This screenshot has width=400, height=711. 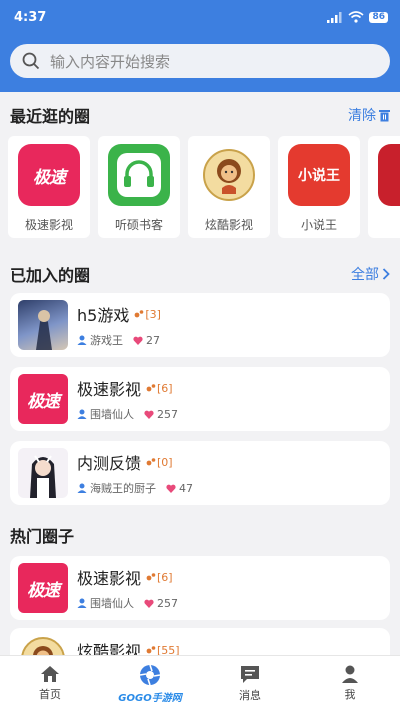 I want to click on circle-title: 内测反馈, so click(x=109, y=463).